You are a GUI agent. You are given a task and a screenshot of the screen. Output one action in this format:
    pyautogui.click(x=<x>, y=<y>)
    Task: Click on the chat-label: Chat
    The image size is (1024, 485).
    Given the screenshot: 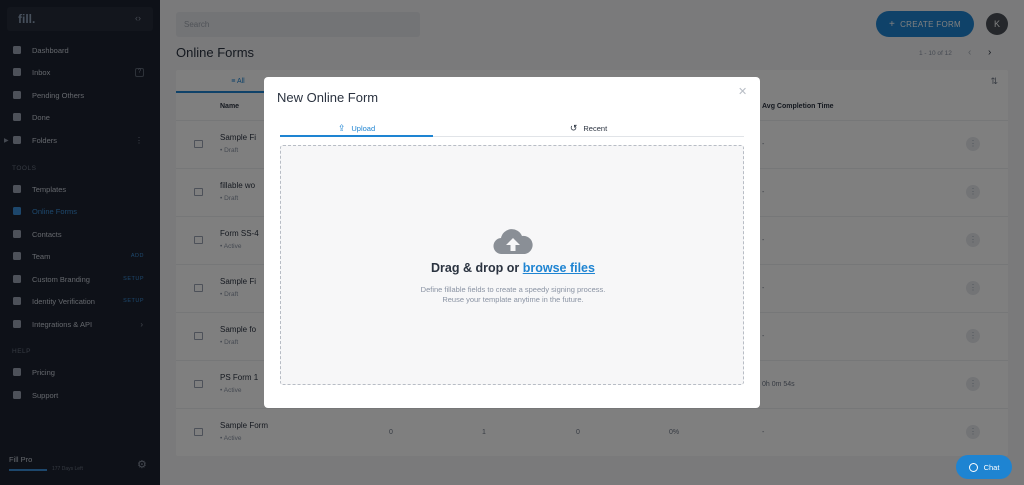 What is the action you would take?
    pyautogui.click(x=991, y=467)
    